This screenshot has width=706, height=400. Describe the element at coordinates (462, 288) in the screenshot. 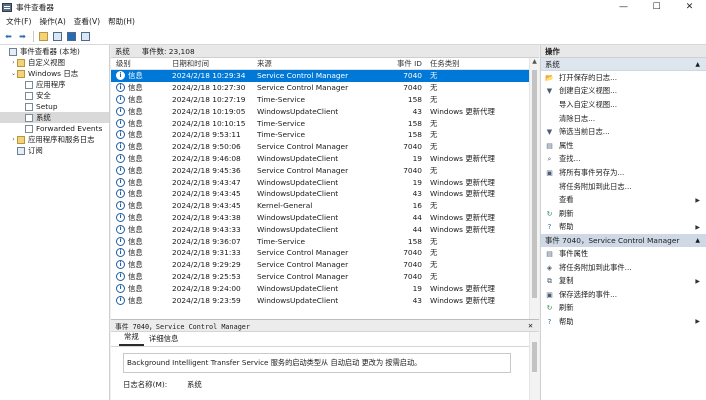

I see `cell-category: Windows 更新代理` at that location.